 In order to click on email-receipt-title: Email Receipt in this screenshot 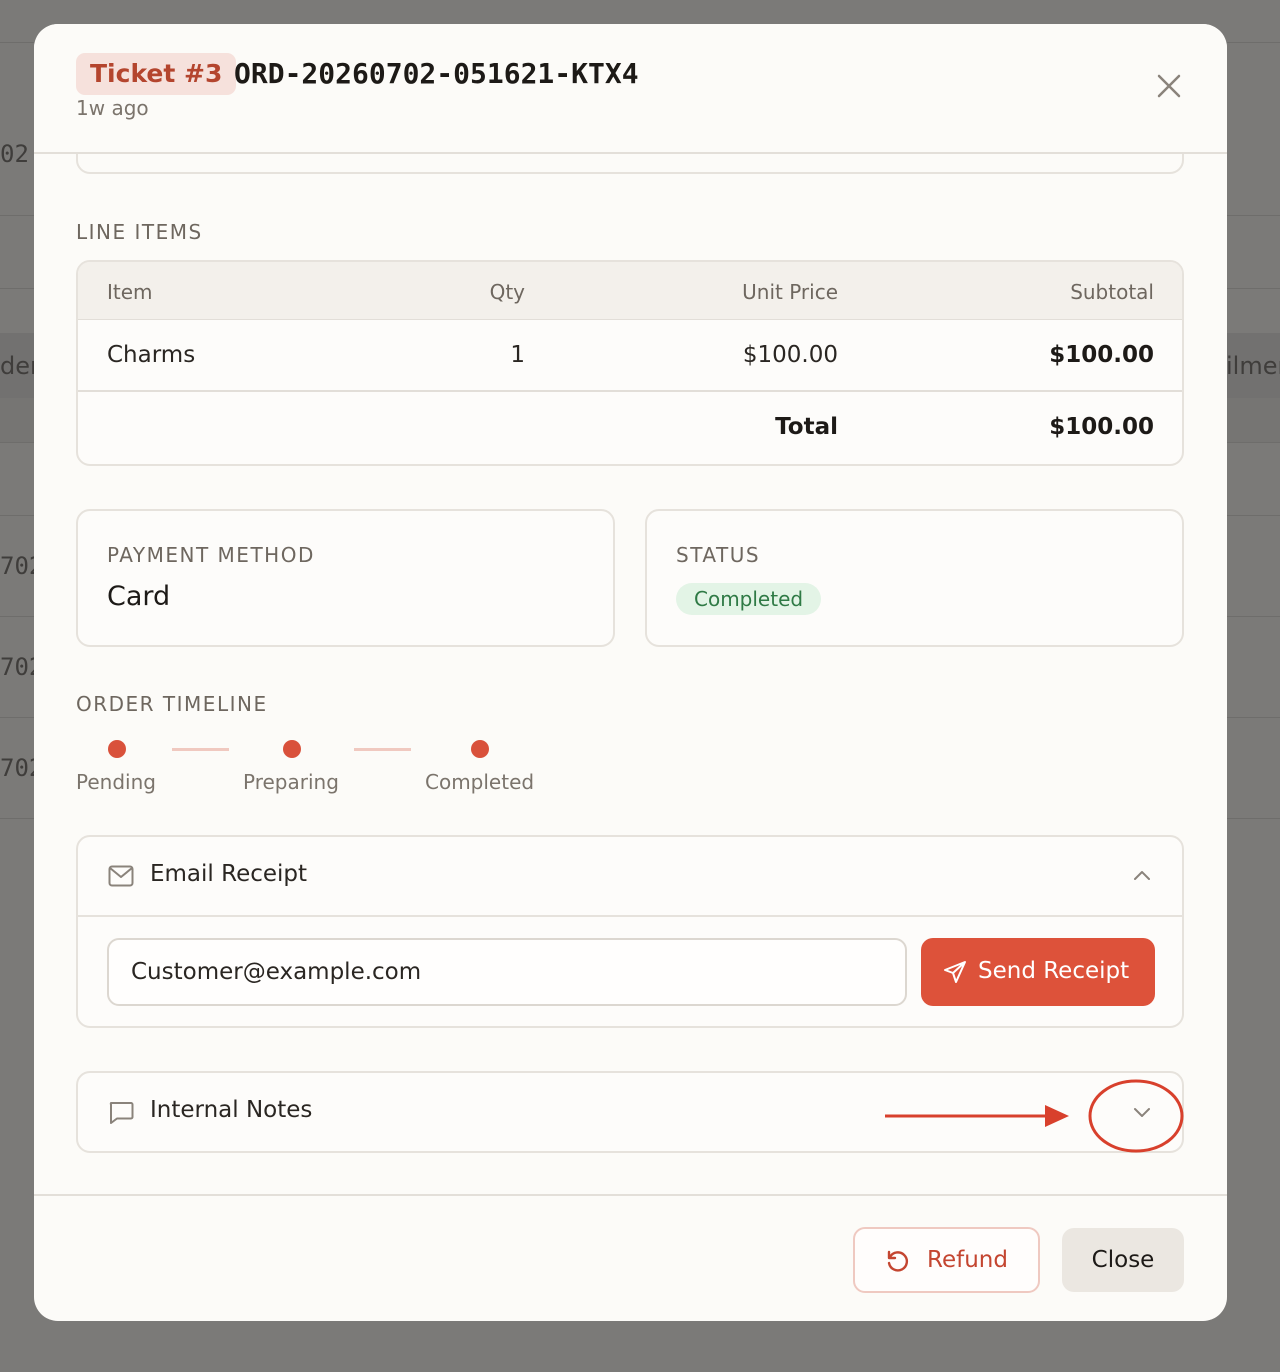, I will do `click(229, 874)`.